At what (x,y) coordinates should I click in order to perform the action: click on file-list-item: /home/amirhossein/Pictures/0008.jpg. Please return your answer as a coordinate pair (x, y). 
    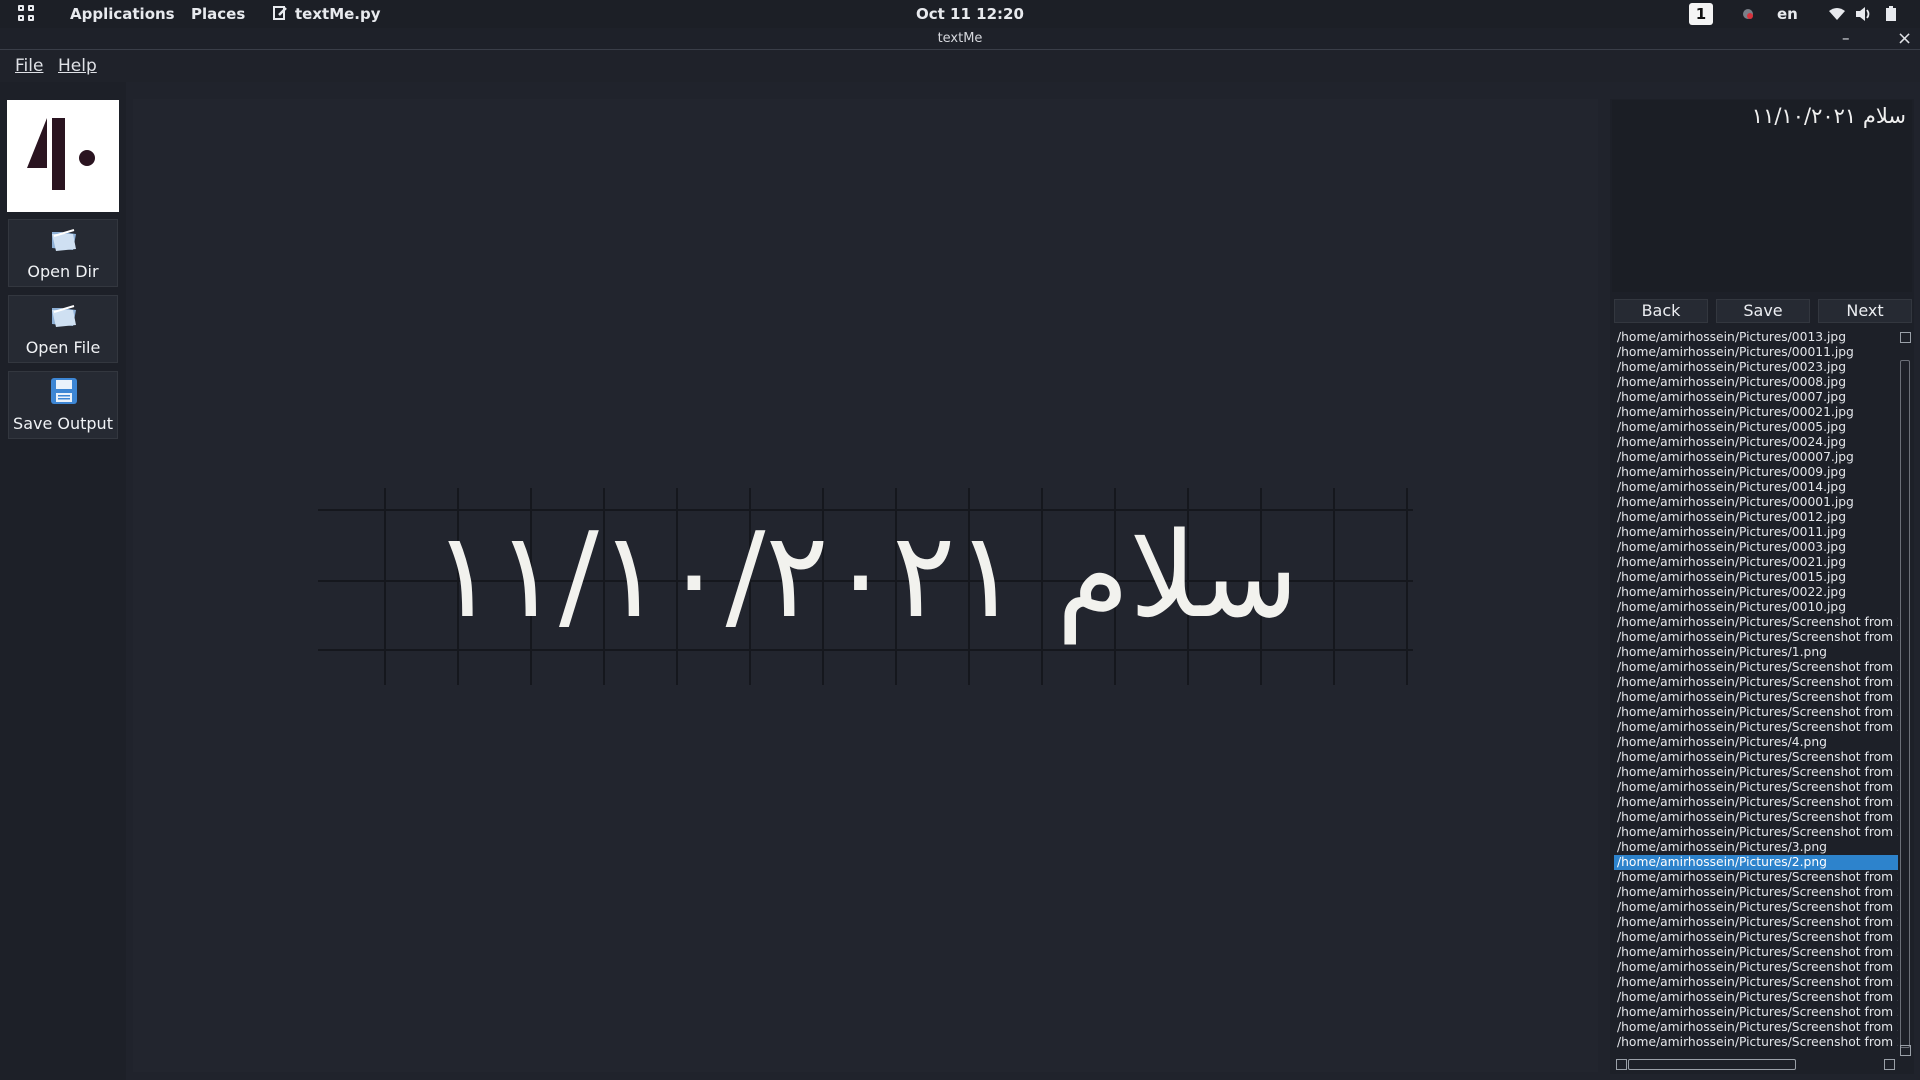
    Looking at the image, I should click on (1756, 382).